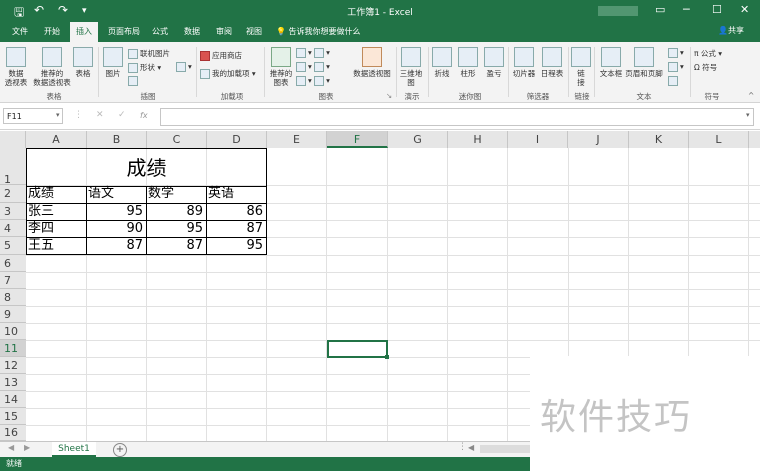  What do you see at coordinates (13, 297) in the screenshot?
I see `row-header-8: 8` at bounding box center [13, 297].